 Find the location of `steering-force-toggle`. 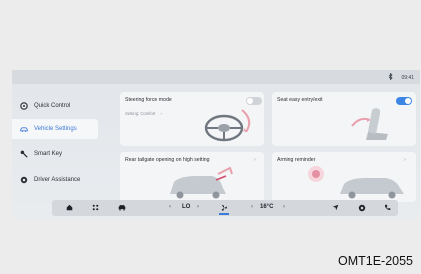

steering-force-toggle is located at coordinates (254, 101).